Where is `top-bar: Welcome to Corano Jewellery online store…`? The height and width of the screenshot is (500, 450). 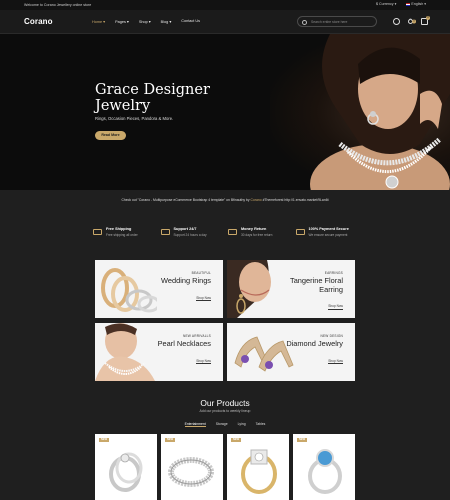
top-bar: Welcome to Corano Jewellery online store… is located at coordinates (225, 5).